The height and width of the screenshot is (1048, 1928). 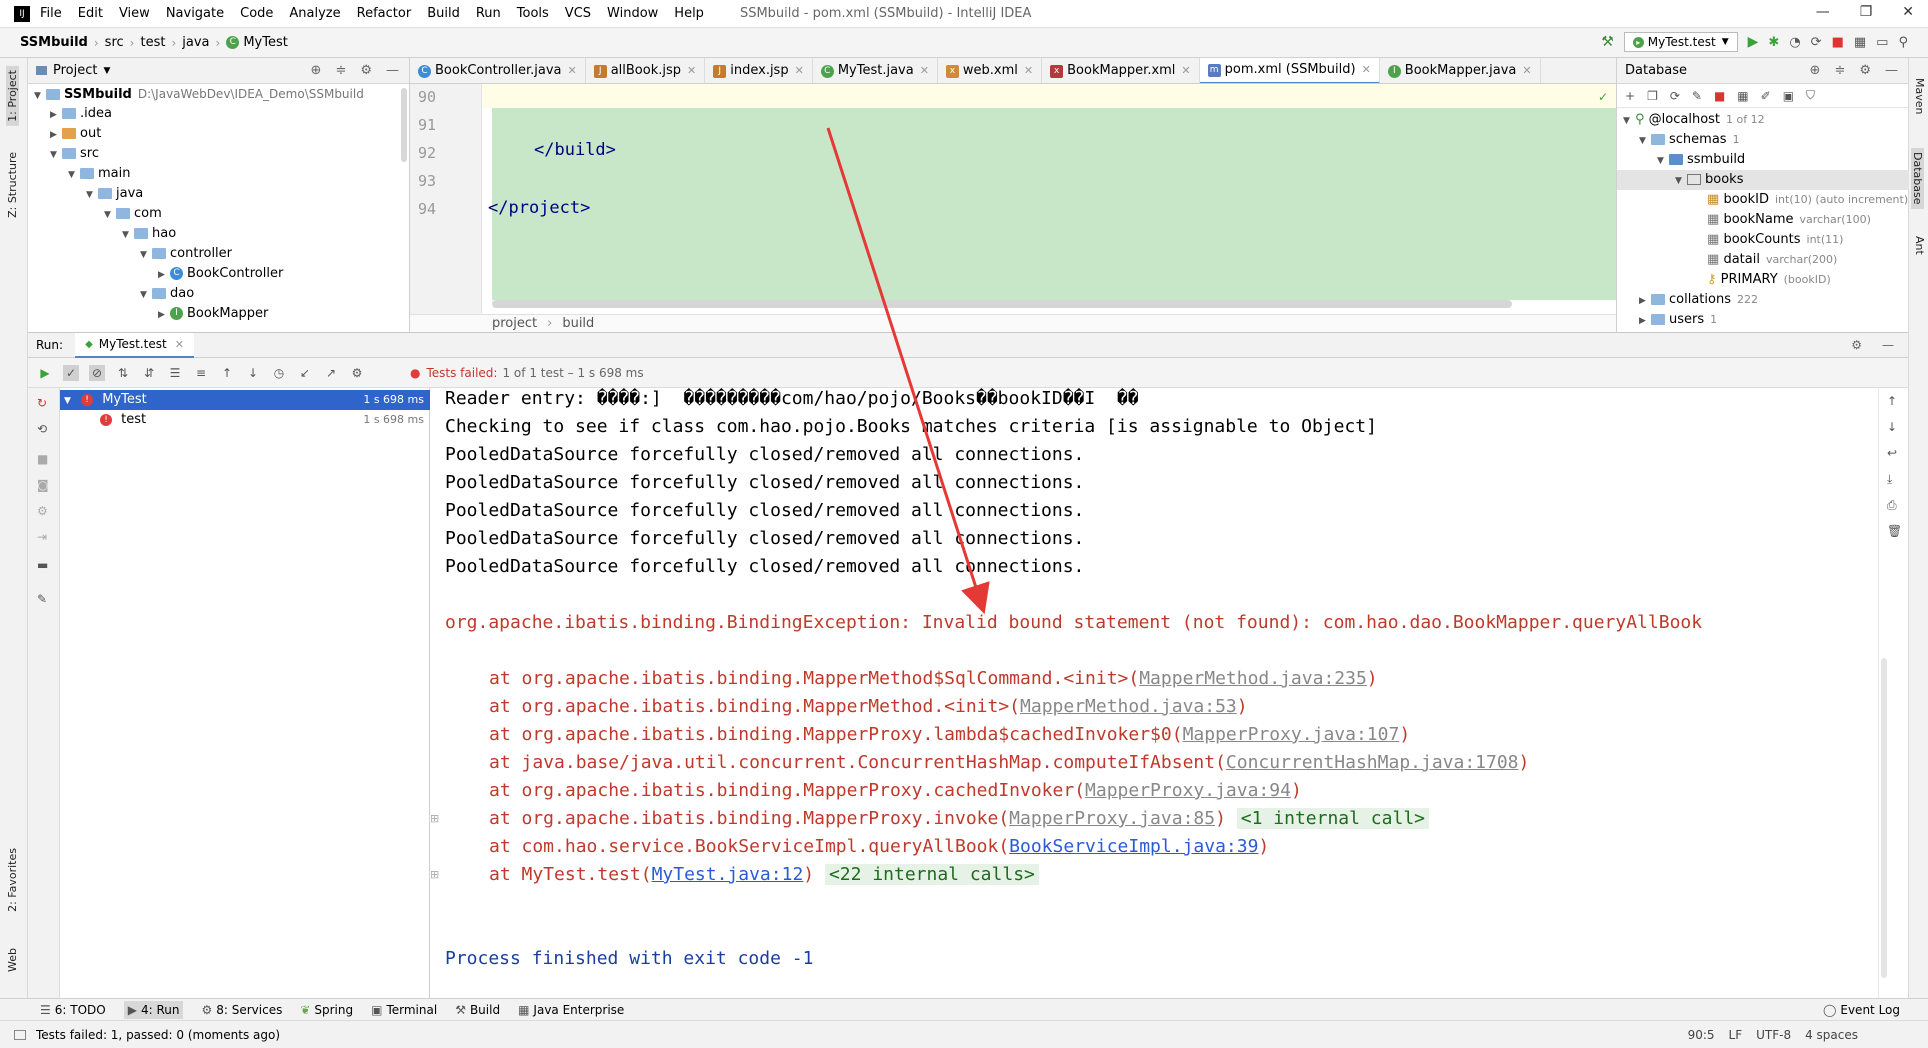 What do you see at coordinates (245, 400) in the screenshot?
I see `test-suite-row: ▼ ! MyTest 1 s 698 ms` at bounding box center [245, 400].